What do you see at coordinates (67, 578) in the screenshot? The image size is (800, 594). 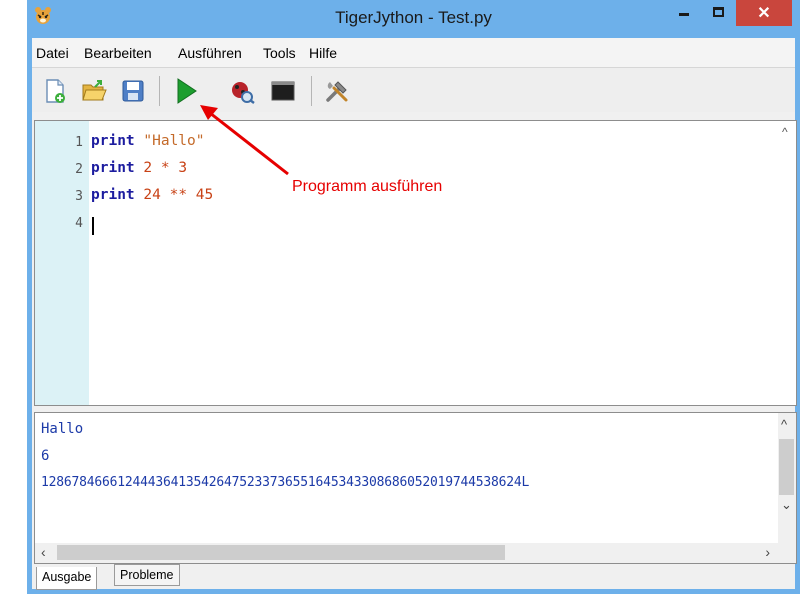 I see `tab-ausgabe: Ausgabe` at bounding box center [67, 578].